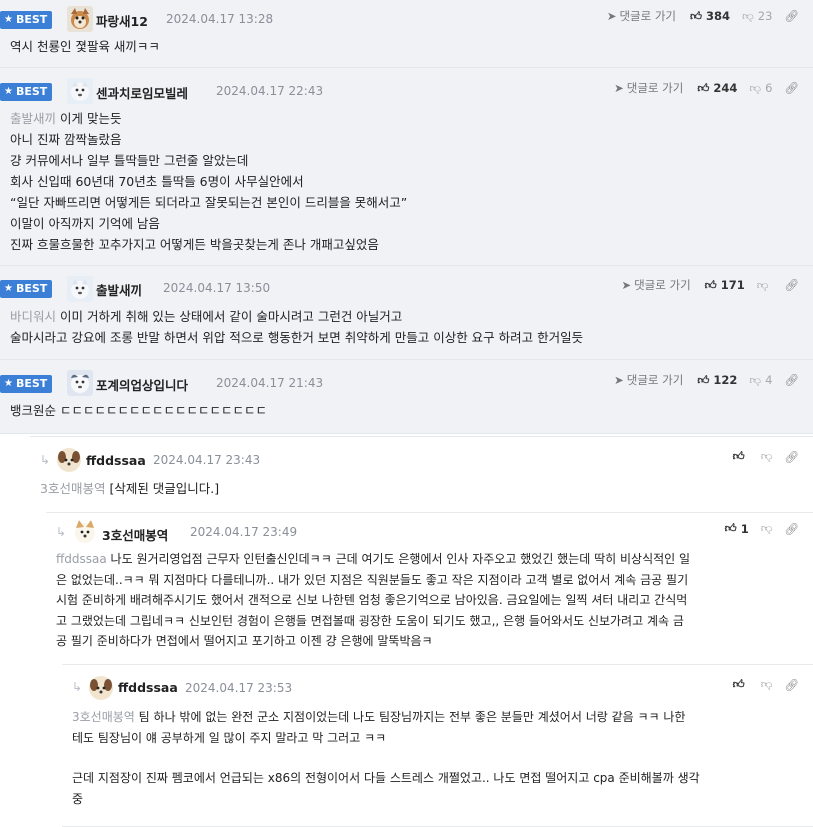 Image resolution: width=813 pixels, height=827 pixels. I want to click on mention-link: ffddssaa, so click(81, 559).